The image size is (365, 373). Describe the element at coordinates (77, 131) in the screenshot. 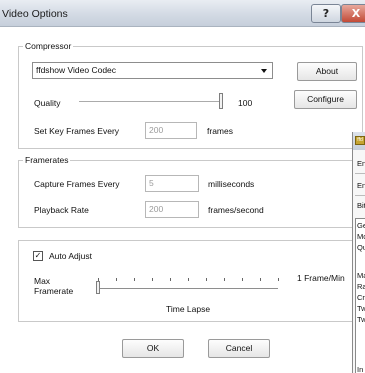

I see `keyframes-label: Set Key Frames Every` at that location.